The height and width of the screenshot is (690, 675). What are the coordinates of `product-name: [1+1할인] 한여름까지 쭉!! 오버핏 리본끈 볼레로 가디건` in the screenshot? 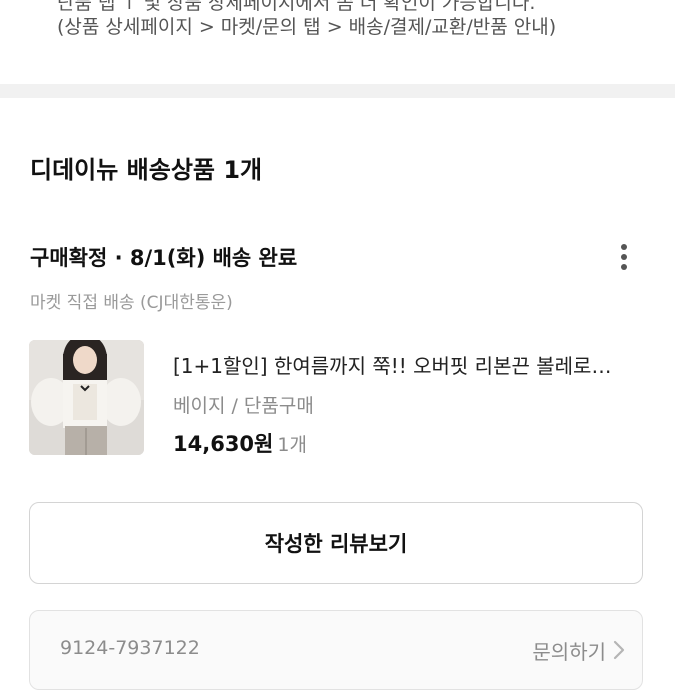 It's located at (393, 364).